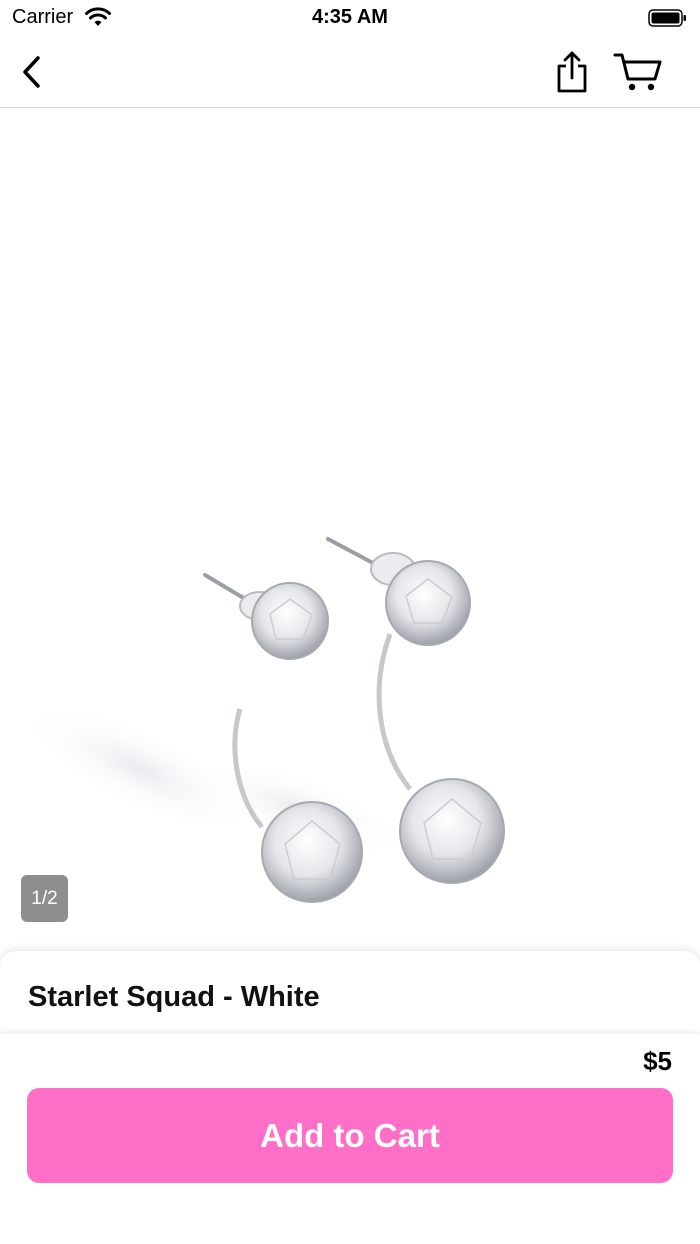 The width and height of the screenshot is (700, 1244). I want to click on navigation-bar, so click(350, 72).